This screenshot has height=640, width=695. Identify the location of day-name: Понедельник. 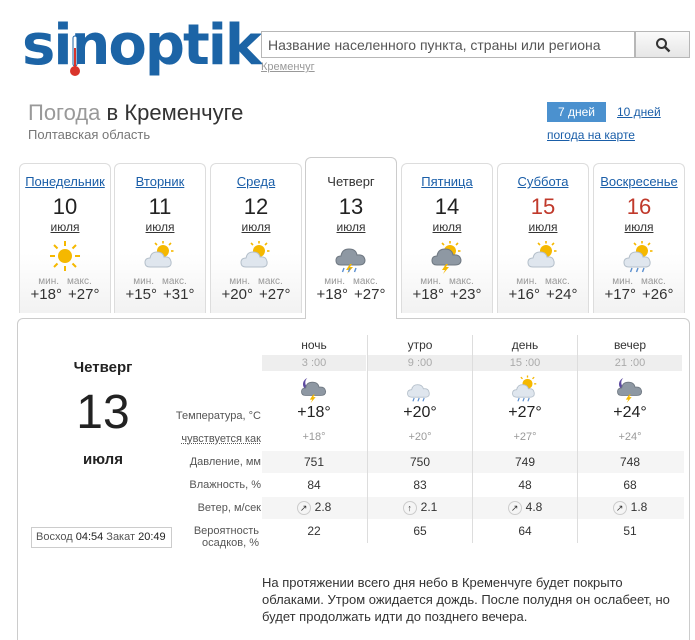
(65, 182).